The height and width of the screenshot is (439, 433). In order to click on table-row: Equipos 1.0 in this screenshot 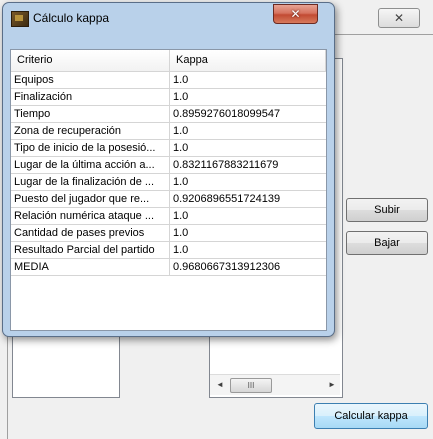, I will do `click(168, 80)`.